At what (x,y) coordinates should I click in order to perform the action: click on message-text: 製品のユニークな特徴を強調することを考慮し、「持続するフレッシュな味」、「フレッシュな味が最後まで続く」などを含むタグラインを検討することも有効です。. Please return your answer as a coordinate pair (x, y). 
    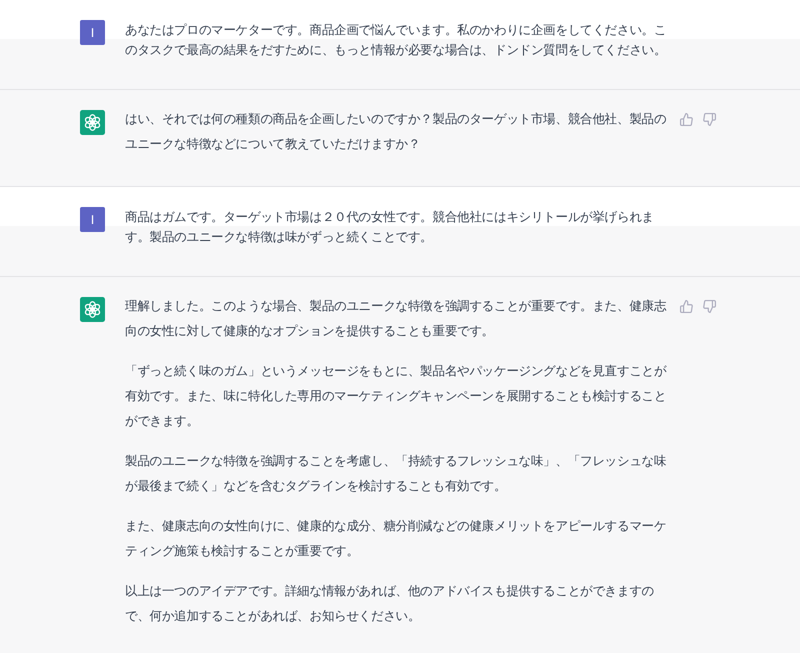
    Looking at the image, I should click on (396, 474).